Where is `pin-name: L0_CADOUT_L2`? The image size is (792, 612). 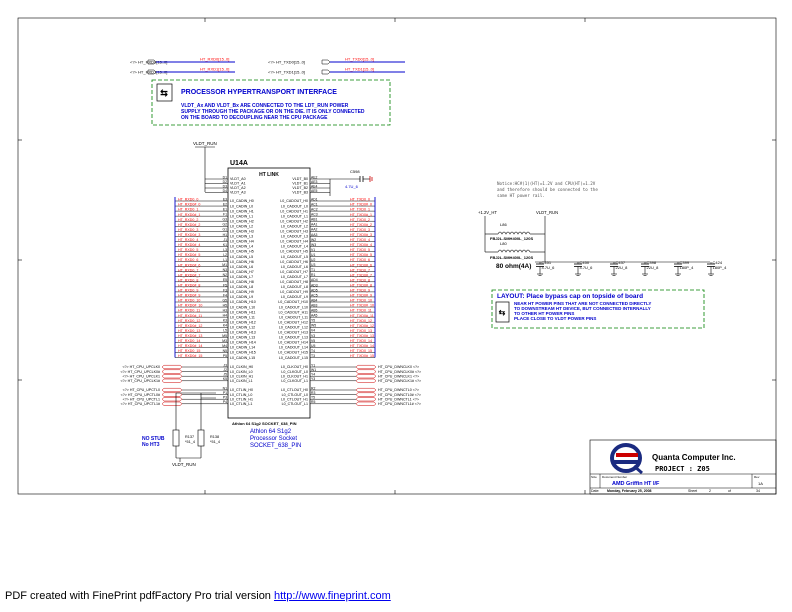 pin-name: L0_CADOUT_L2 is located at coordinates (294, 226).